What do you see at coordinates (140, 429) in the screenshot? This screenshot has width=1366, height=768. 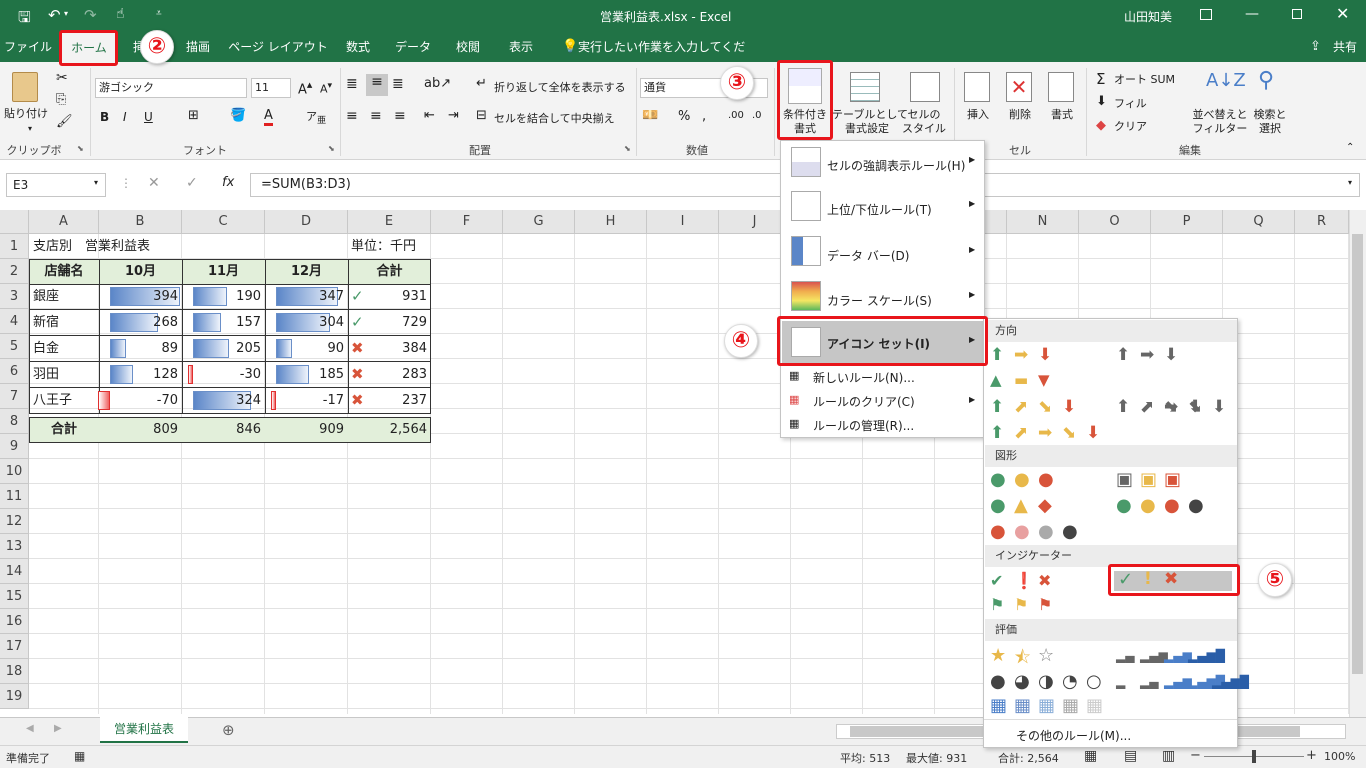 I see `total-oct: 809` at bounding box center [140, 429].